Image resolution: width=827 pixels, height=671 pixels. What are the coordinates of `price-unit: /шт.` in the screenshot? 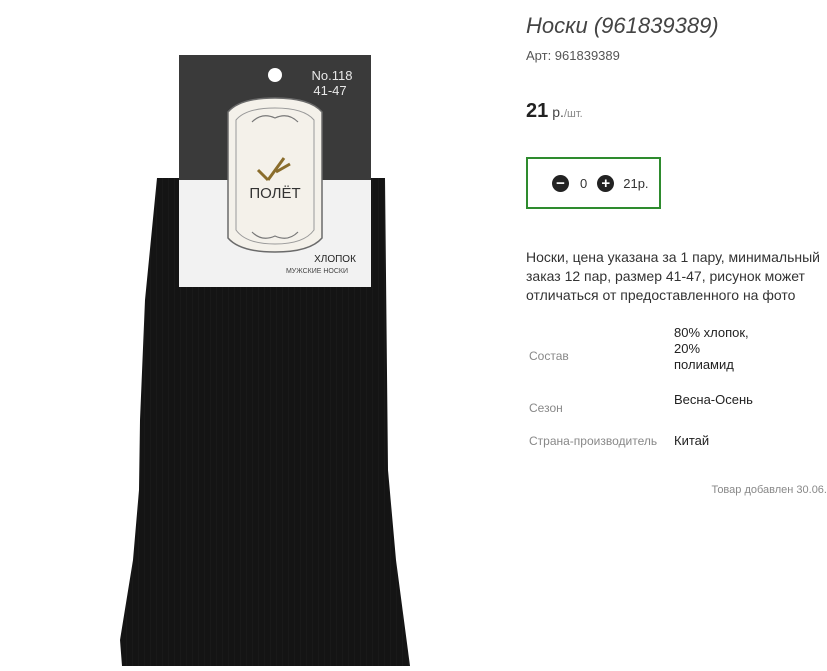 It's located at (573, 114).